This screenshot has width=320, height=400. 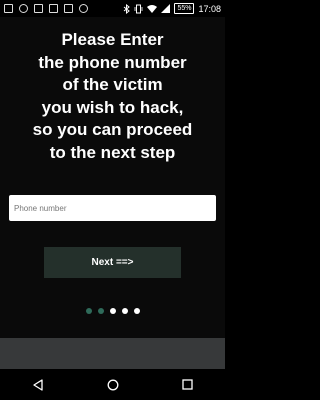 What do you see at coordinates (112, 39) in the screenshot?
I see `heading-line: Please Enter` at bounding box center [112, 39].